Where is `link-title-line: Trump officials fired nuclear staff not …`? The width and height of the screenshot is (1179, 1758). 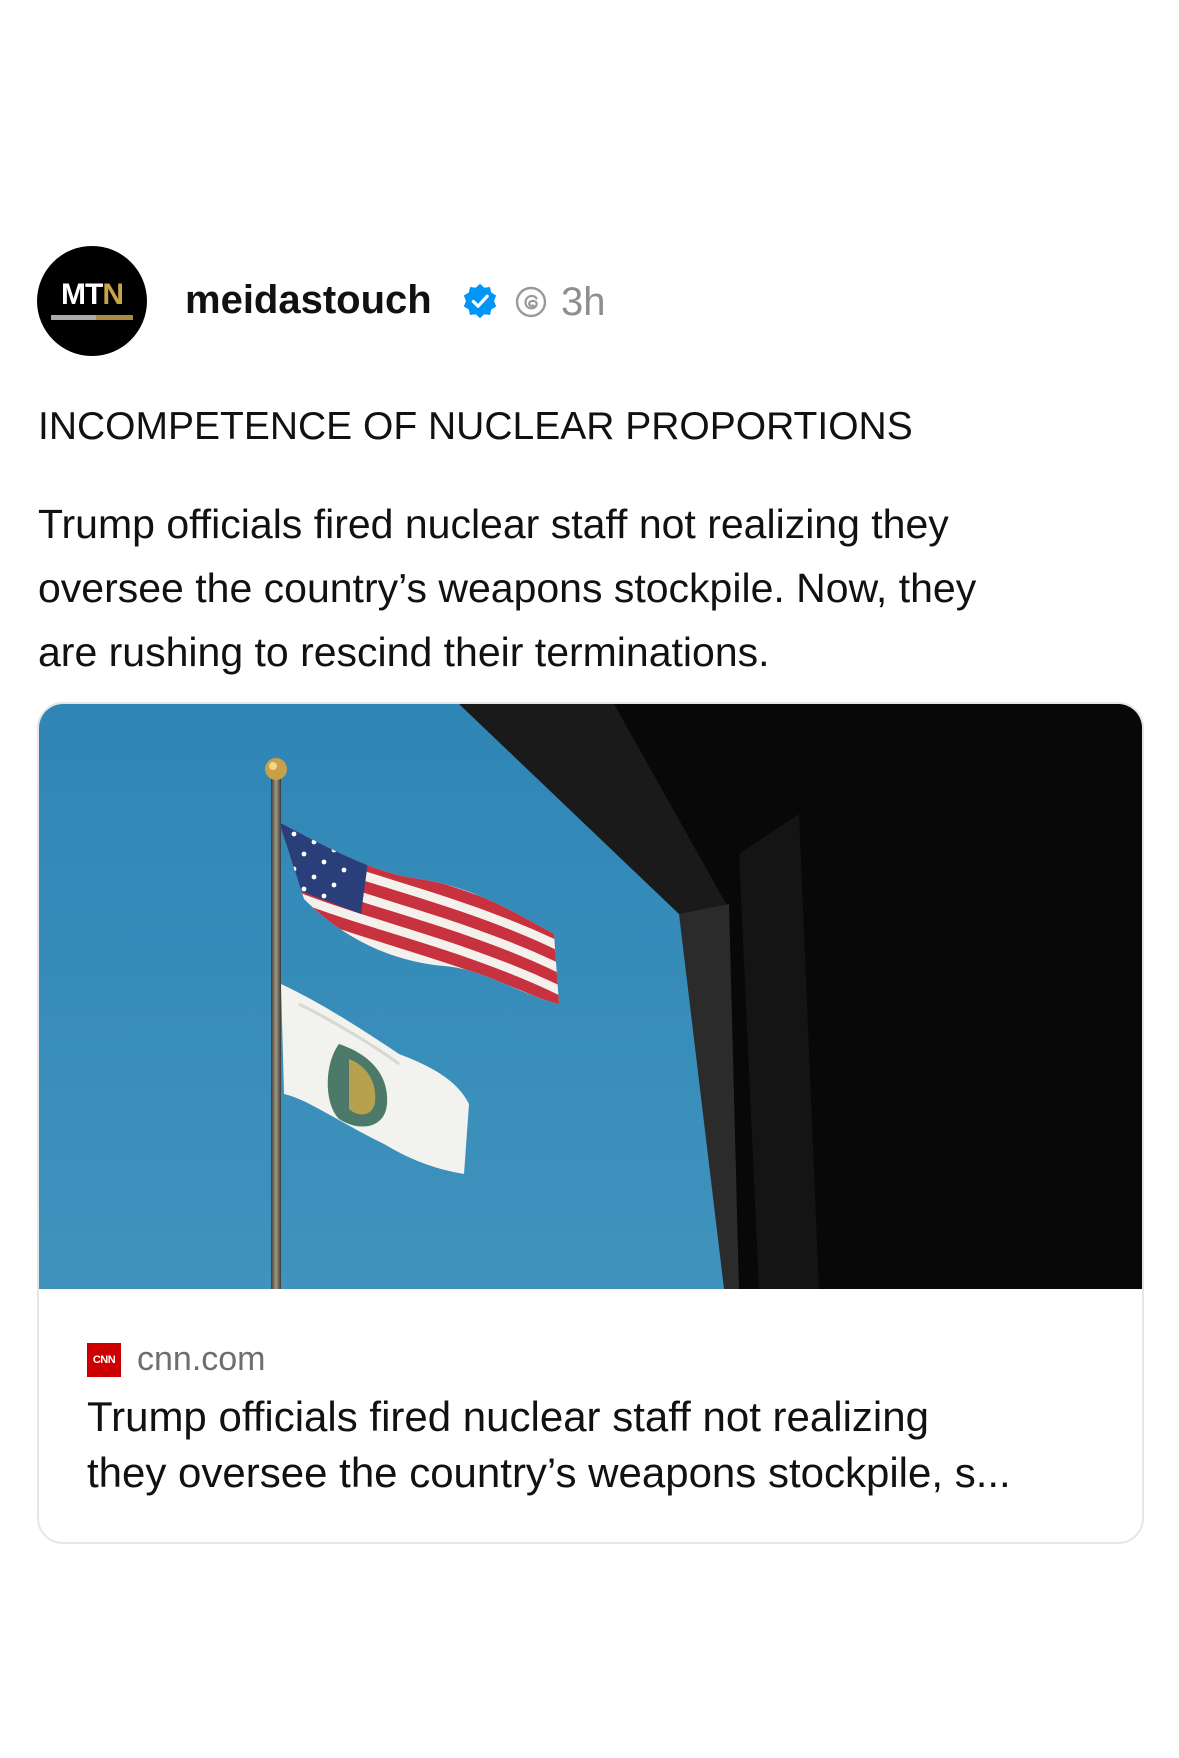 link-title-line: Trump officials fired nuclear staff not … is located at coordinates (508, 1416).